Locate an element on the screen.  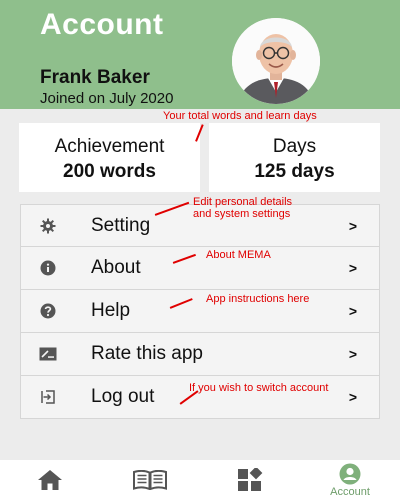
tab-book is located at coordinates (150, 480).